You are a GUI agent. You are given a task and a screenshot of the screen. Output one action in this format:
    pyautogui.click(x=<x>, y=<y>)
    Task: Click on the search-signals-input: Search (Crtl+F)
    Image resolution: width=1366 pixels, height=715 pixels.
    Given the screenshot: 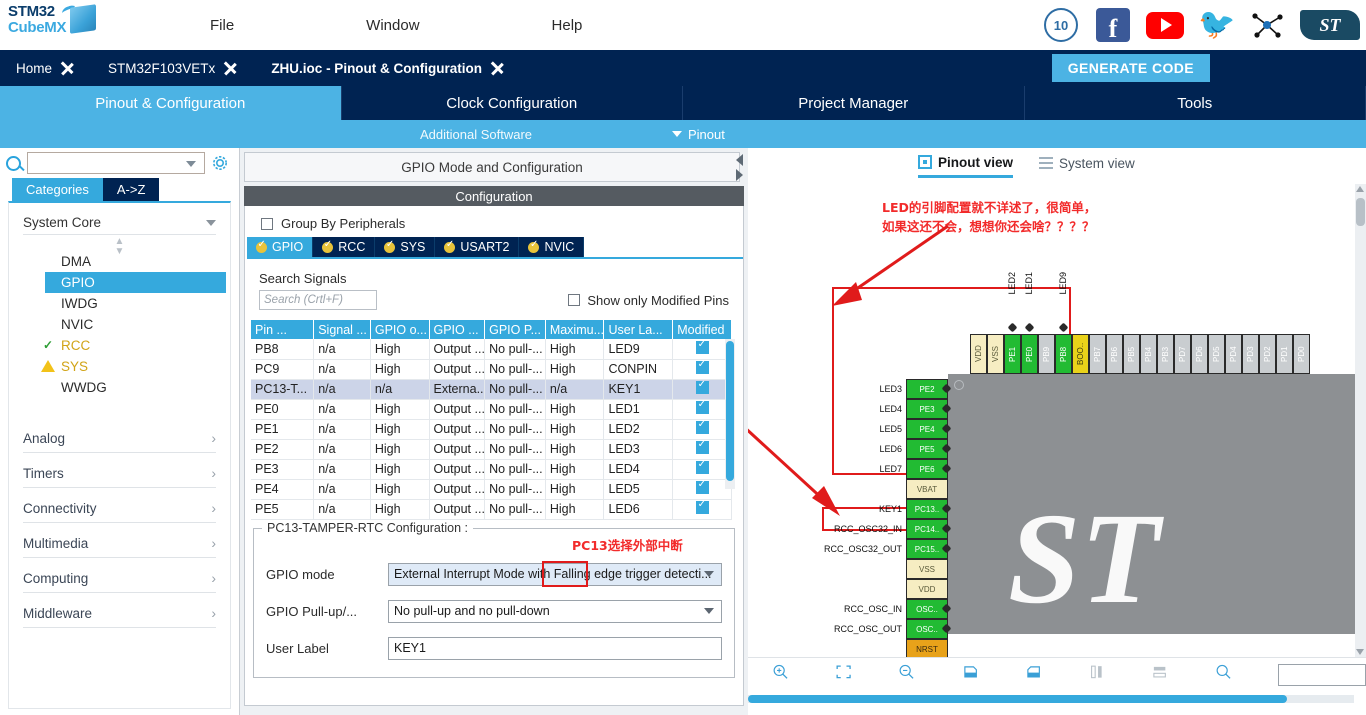 What is the action you would take?
    pyautogui.click(x=318, y=300)
    